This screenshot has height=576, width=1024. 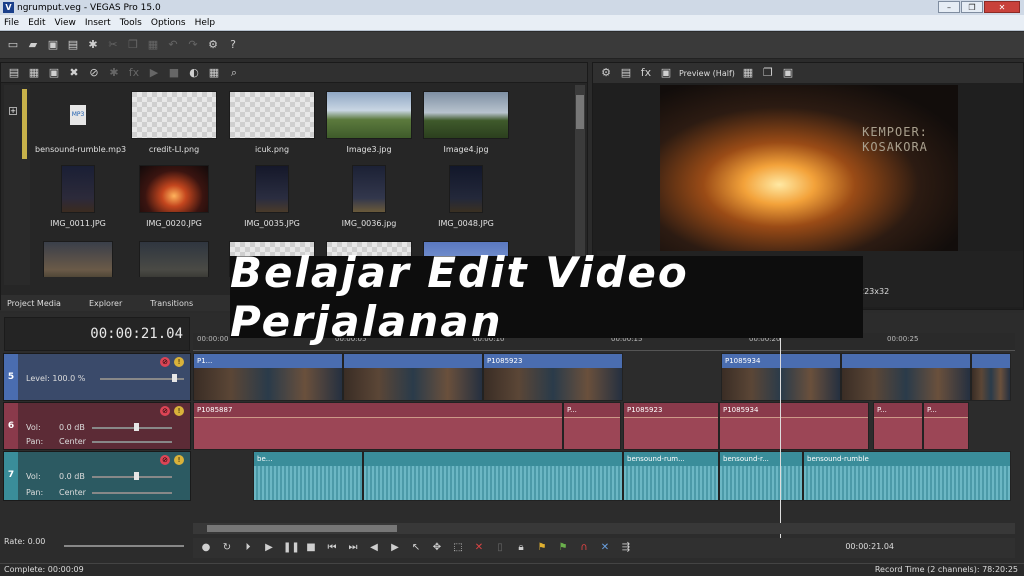 What do you see at coordinates (604, 528) in the screenshot?
I see `timeline-scrollbar` at bounding box center [604, 528].